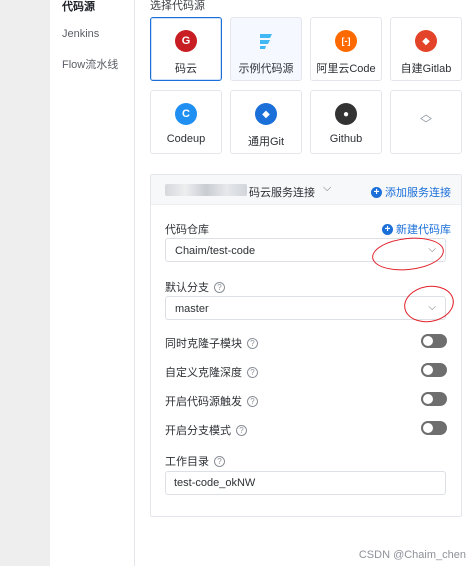  I want to click on source-card-aliyun: [-] 阿里云Code, so click(346, 49).